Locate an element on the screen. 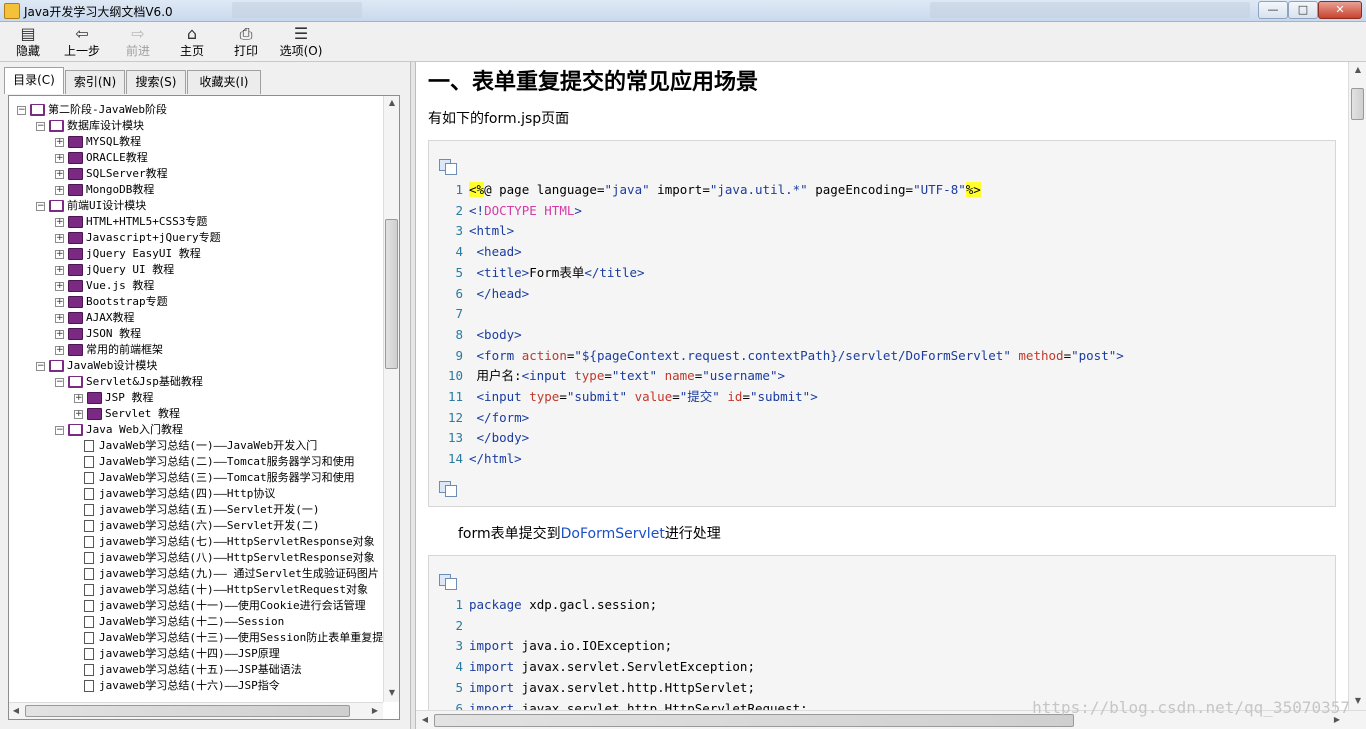  tree-item: javaweb学习总结(七)——HttpServletResponse对象 is located at coordinates (224, 542).